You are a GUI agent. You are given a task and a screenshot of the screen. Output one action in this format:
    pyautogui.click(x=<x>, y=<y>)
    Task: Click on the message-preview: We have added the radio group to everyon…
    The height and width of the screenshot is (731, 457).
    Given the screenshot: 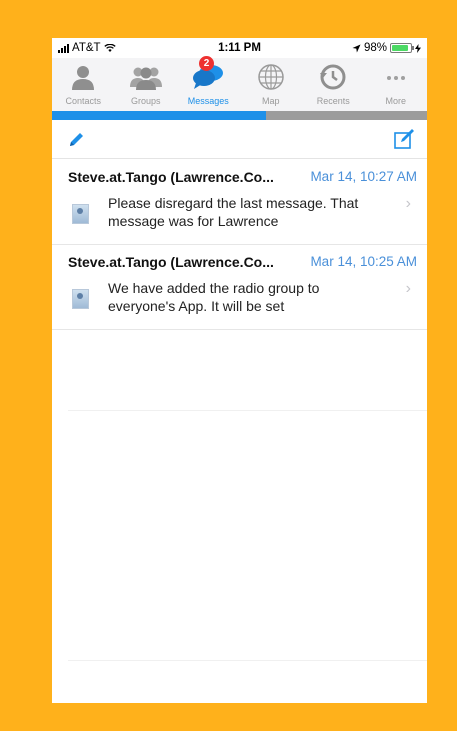 What is the action you would take?
    pyautogui.click(x=214, y=297)
    